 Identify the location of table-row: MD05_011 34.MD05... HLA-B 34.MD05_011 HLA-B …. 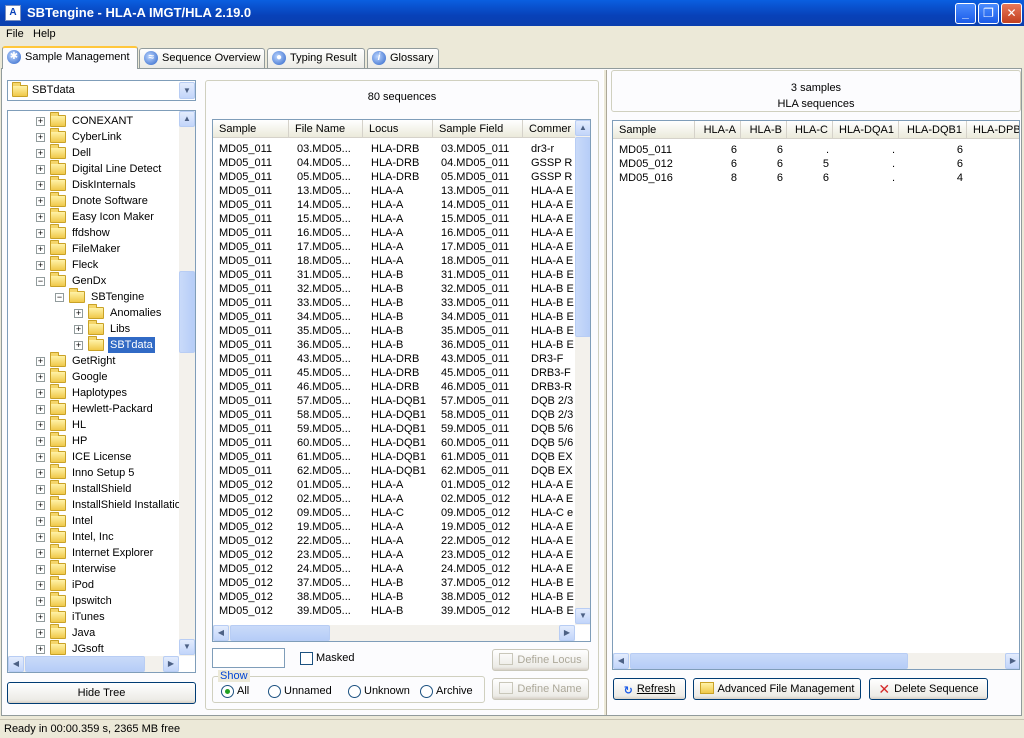
(394, 317).